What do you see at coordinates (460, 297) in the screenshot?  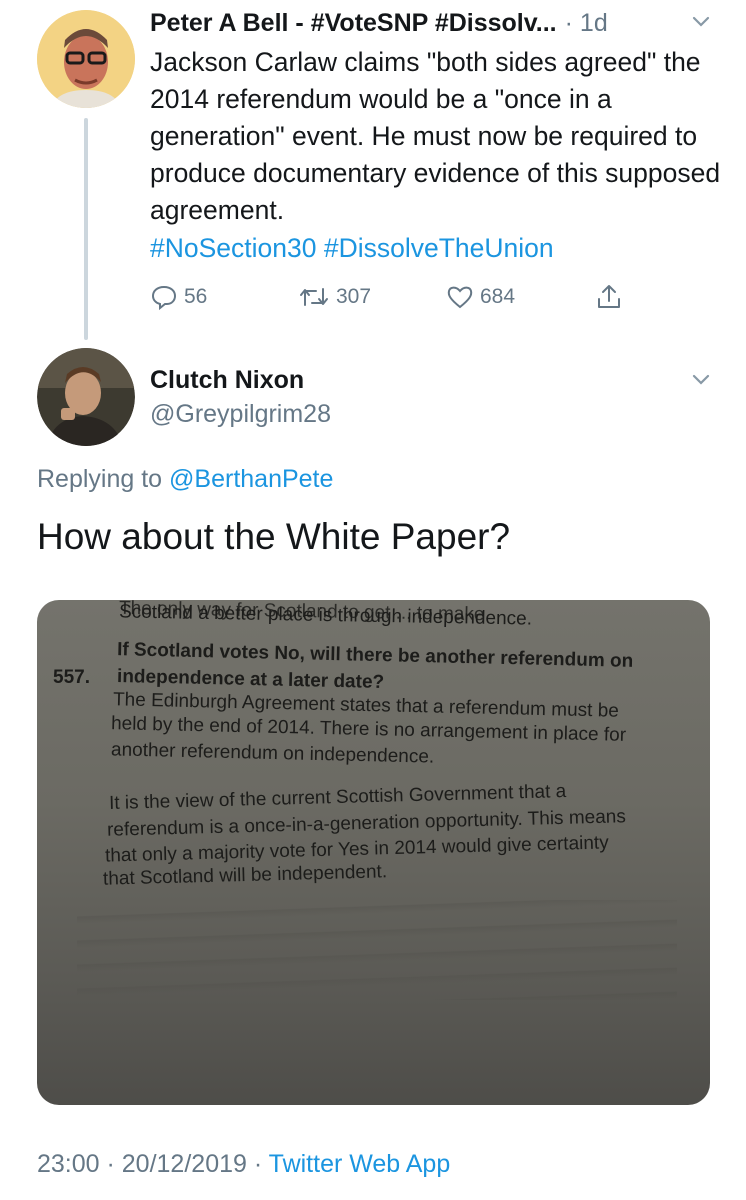 I see `like-icon` at bounding box center [460, 297].